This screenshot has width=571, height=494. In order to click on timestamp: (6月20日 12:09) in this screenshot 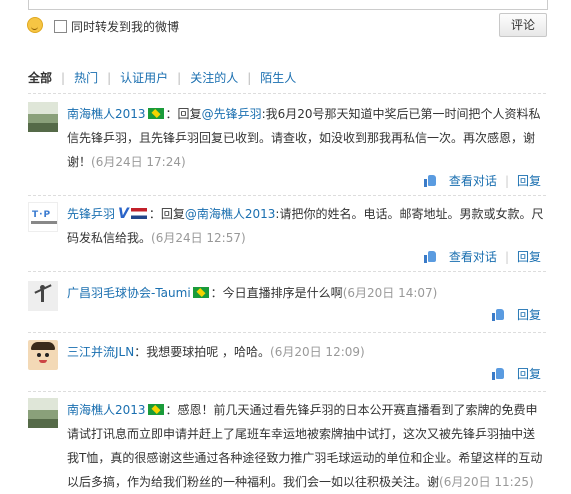, I will do `click(317, 352)`.